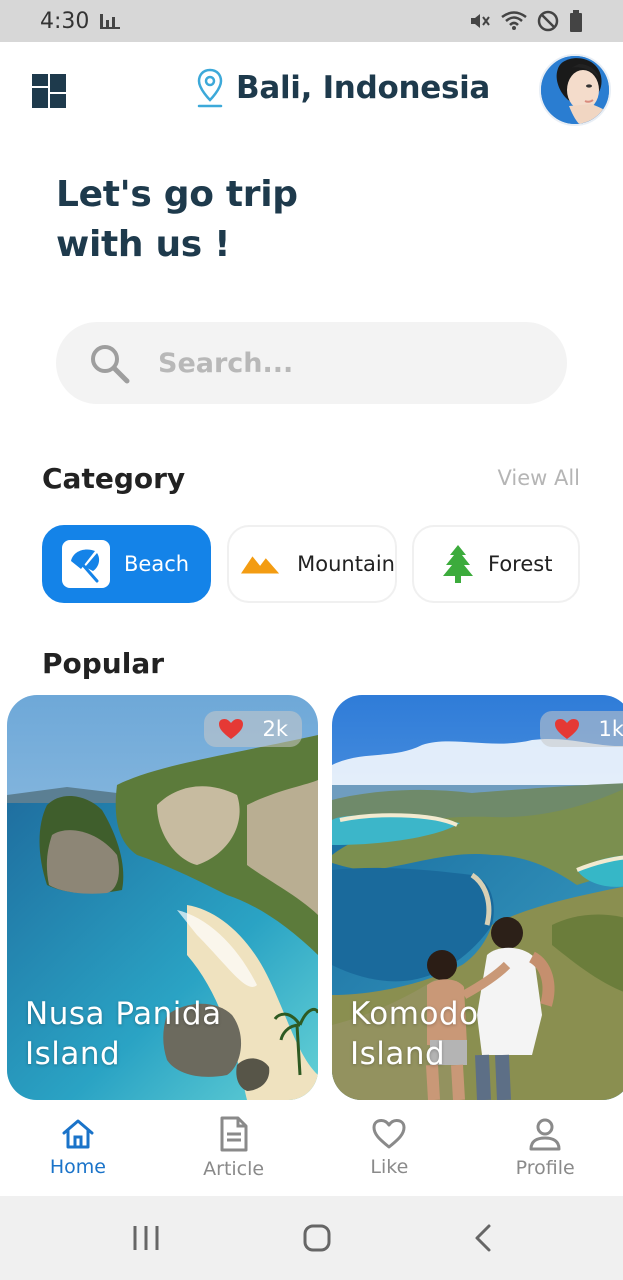 Image resolution: width=623 pixels, height=1280 pixels. What do you see at coordinates (65, 21) in the screenshot?
I see `status-time: 4:30` at bounding box center [65, 21].